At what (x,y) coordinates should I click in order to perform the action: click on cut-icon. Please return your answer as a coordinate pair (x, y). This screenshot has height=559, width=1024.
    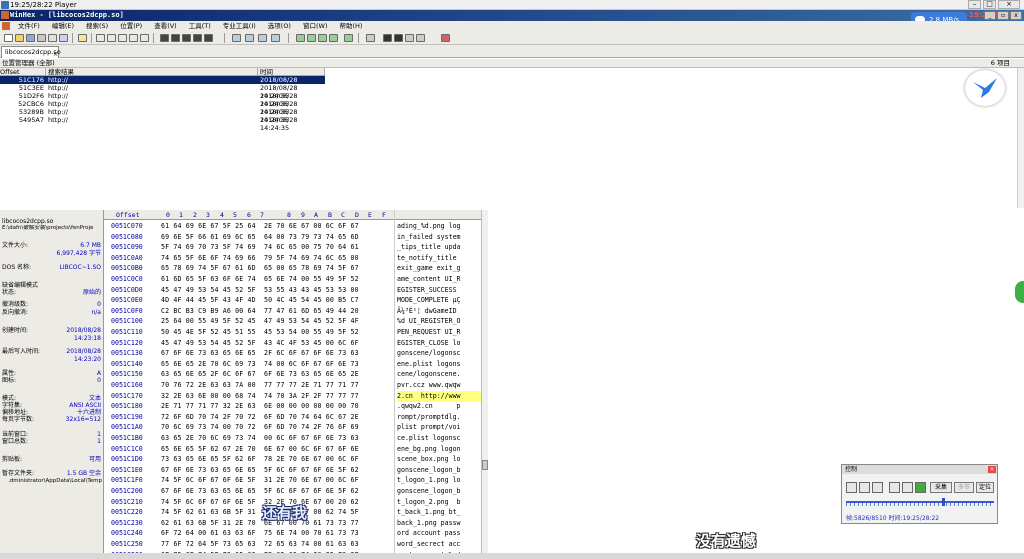
    Looking at the image, I should click on (100, 38).